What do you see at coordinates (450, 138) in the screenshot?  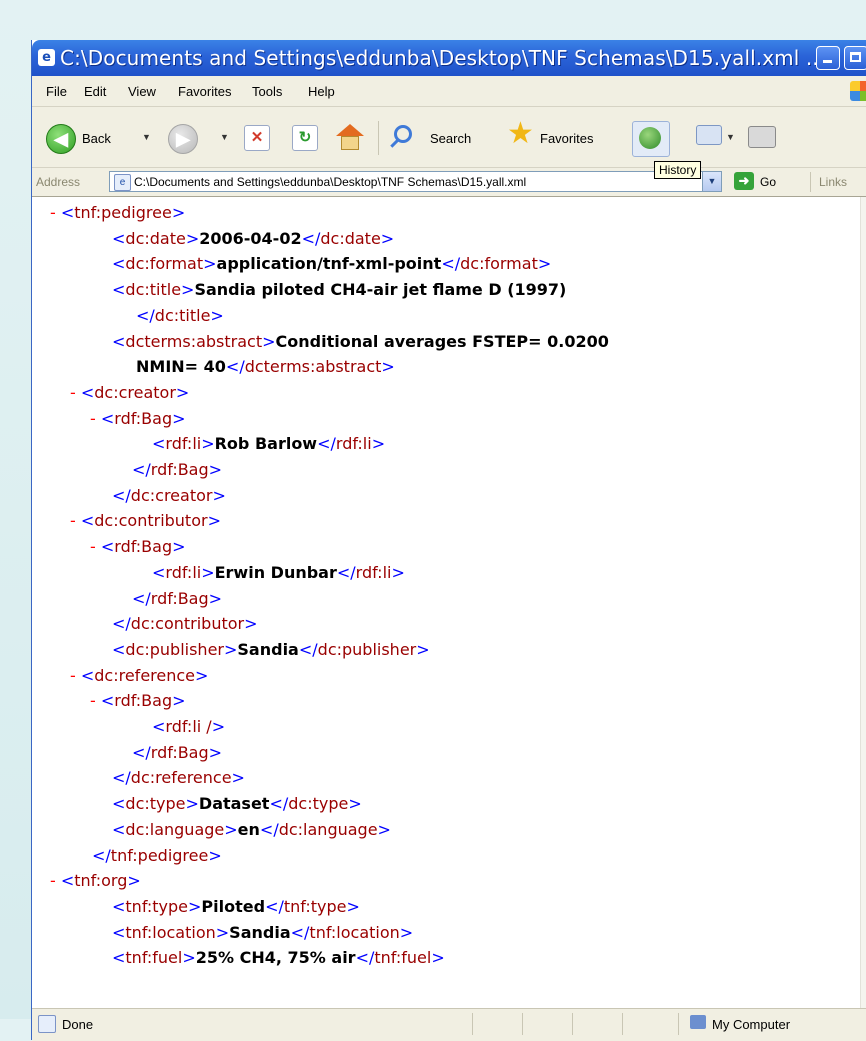 I see `search-label: Search` at bounding box center [450, 138].